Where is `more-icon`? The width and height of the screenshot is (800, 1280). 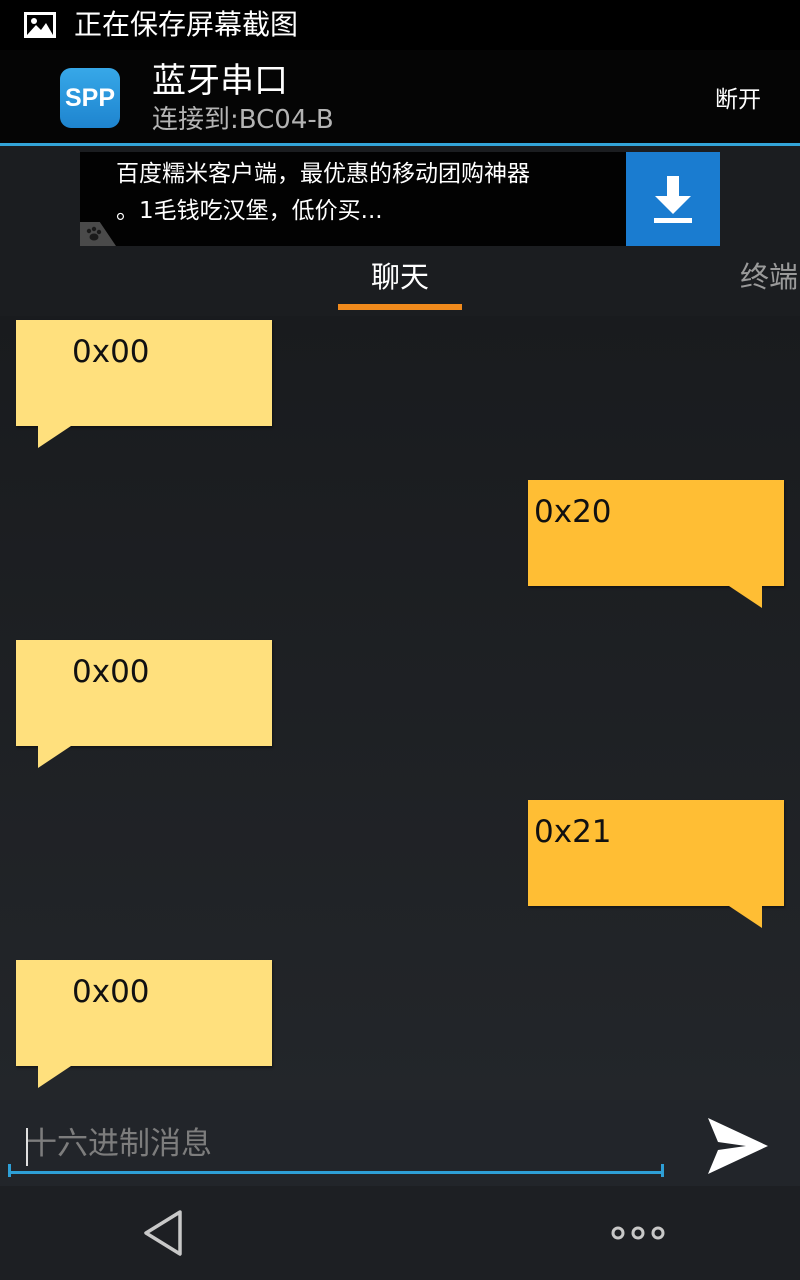
more-icon is located at coordinates (638, 1233).